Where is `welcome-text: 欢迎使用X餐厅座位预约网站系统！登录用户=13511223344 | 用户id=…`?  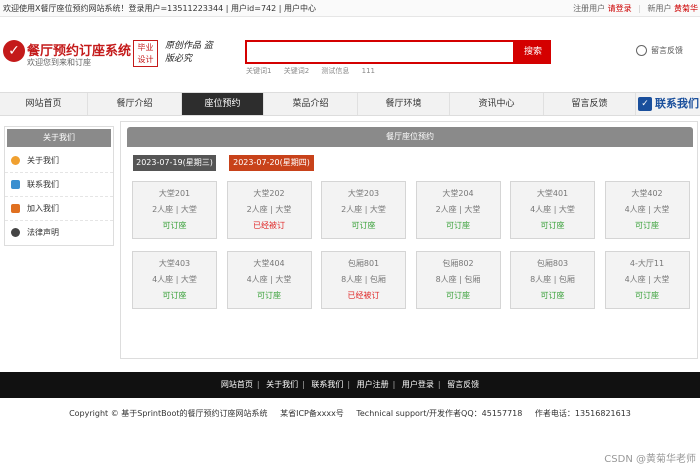
welcome-text: 欢迎使用X餐厅座位预约网站系统！登录用户=13511223344 | 用户id=… is located at coordinates (160, 8).